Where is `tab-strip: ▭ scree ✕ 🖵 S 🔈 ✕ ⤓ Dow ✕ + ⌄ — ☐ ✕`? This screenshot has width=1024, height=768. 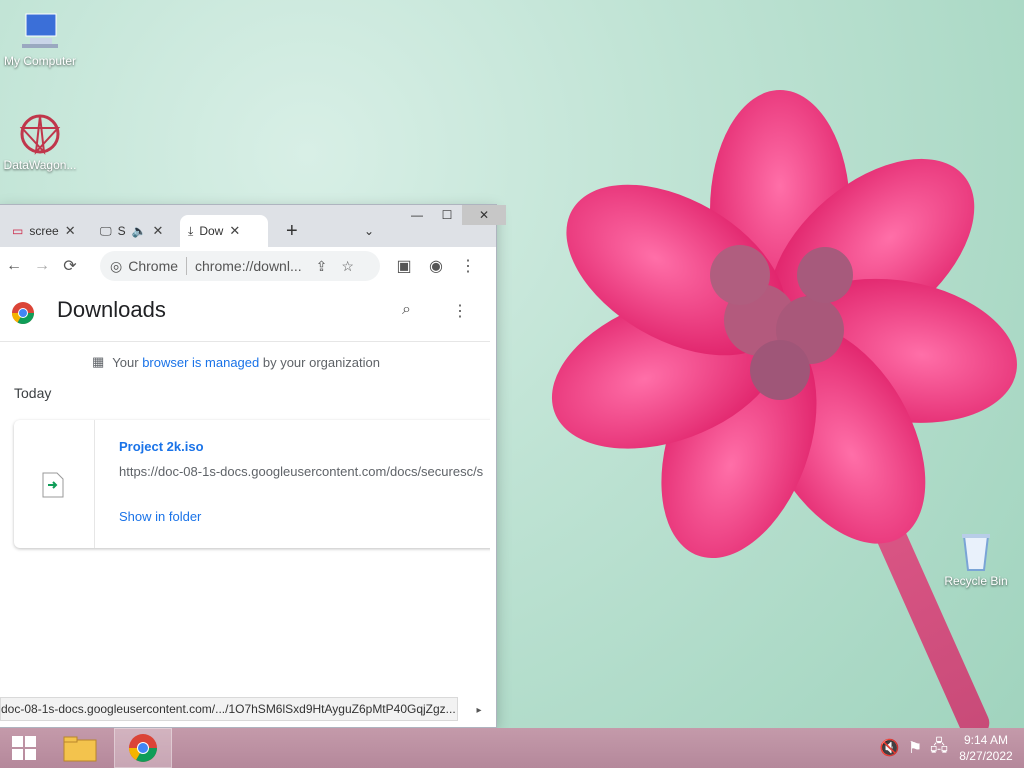
tab-strip: ▭ scree ✕ 🖵 S 🔈 ✕ ⤓ Dow ✕ + ⌄ — ☐ ✕ is located at coordinates (253, 226).